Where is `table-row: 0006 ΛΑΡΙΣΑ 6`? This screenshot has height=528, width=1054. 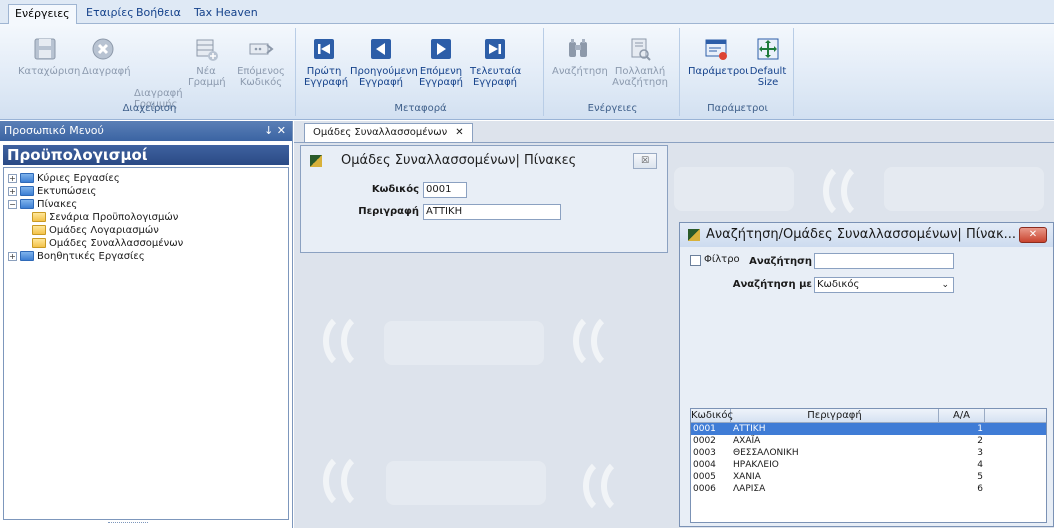 table-row: 0006 ΛΑΡΙΣΑ 6 is located at coordinates (868, 489).